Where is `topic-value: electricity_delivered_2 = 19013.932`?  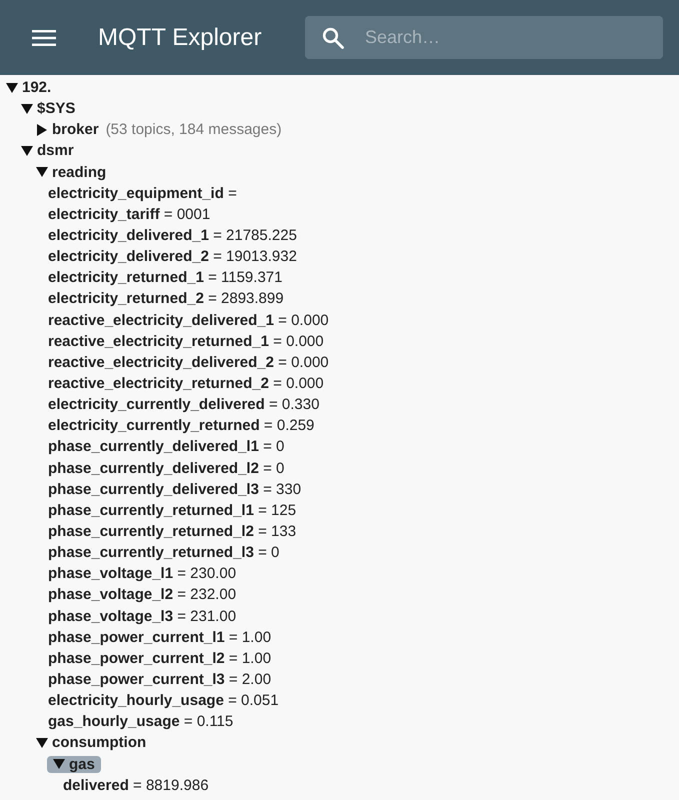 topic-value: electricity_delivered_2 = 19013.932 is located at coordinates (172, 257).